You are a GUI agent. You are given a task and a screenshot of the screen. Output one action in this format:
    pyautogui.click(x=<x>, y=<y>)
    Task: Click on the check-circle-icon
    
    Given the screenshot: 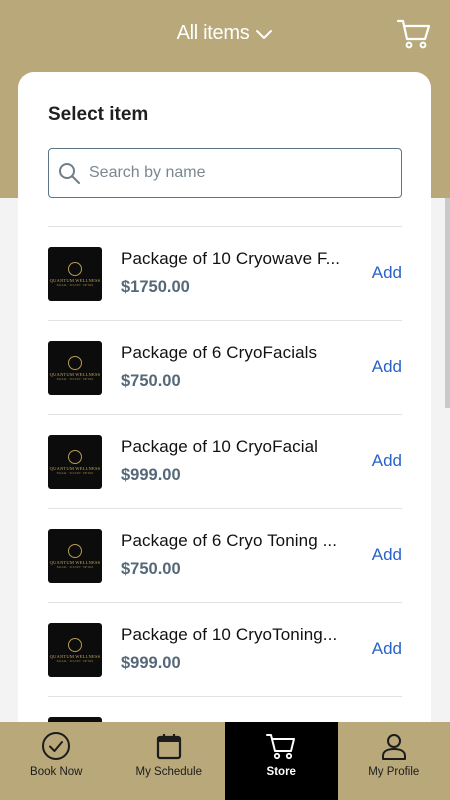 What is the action you would take?
    pyautogui.click(x=56, y=746)
    